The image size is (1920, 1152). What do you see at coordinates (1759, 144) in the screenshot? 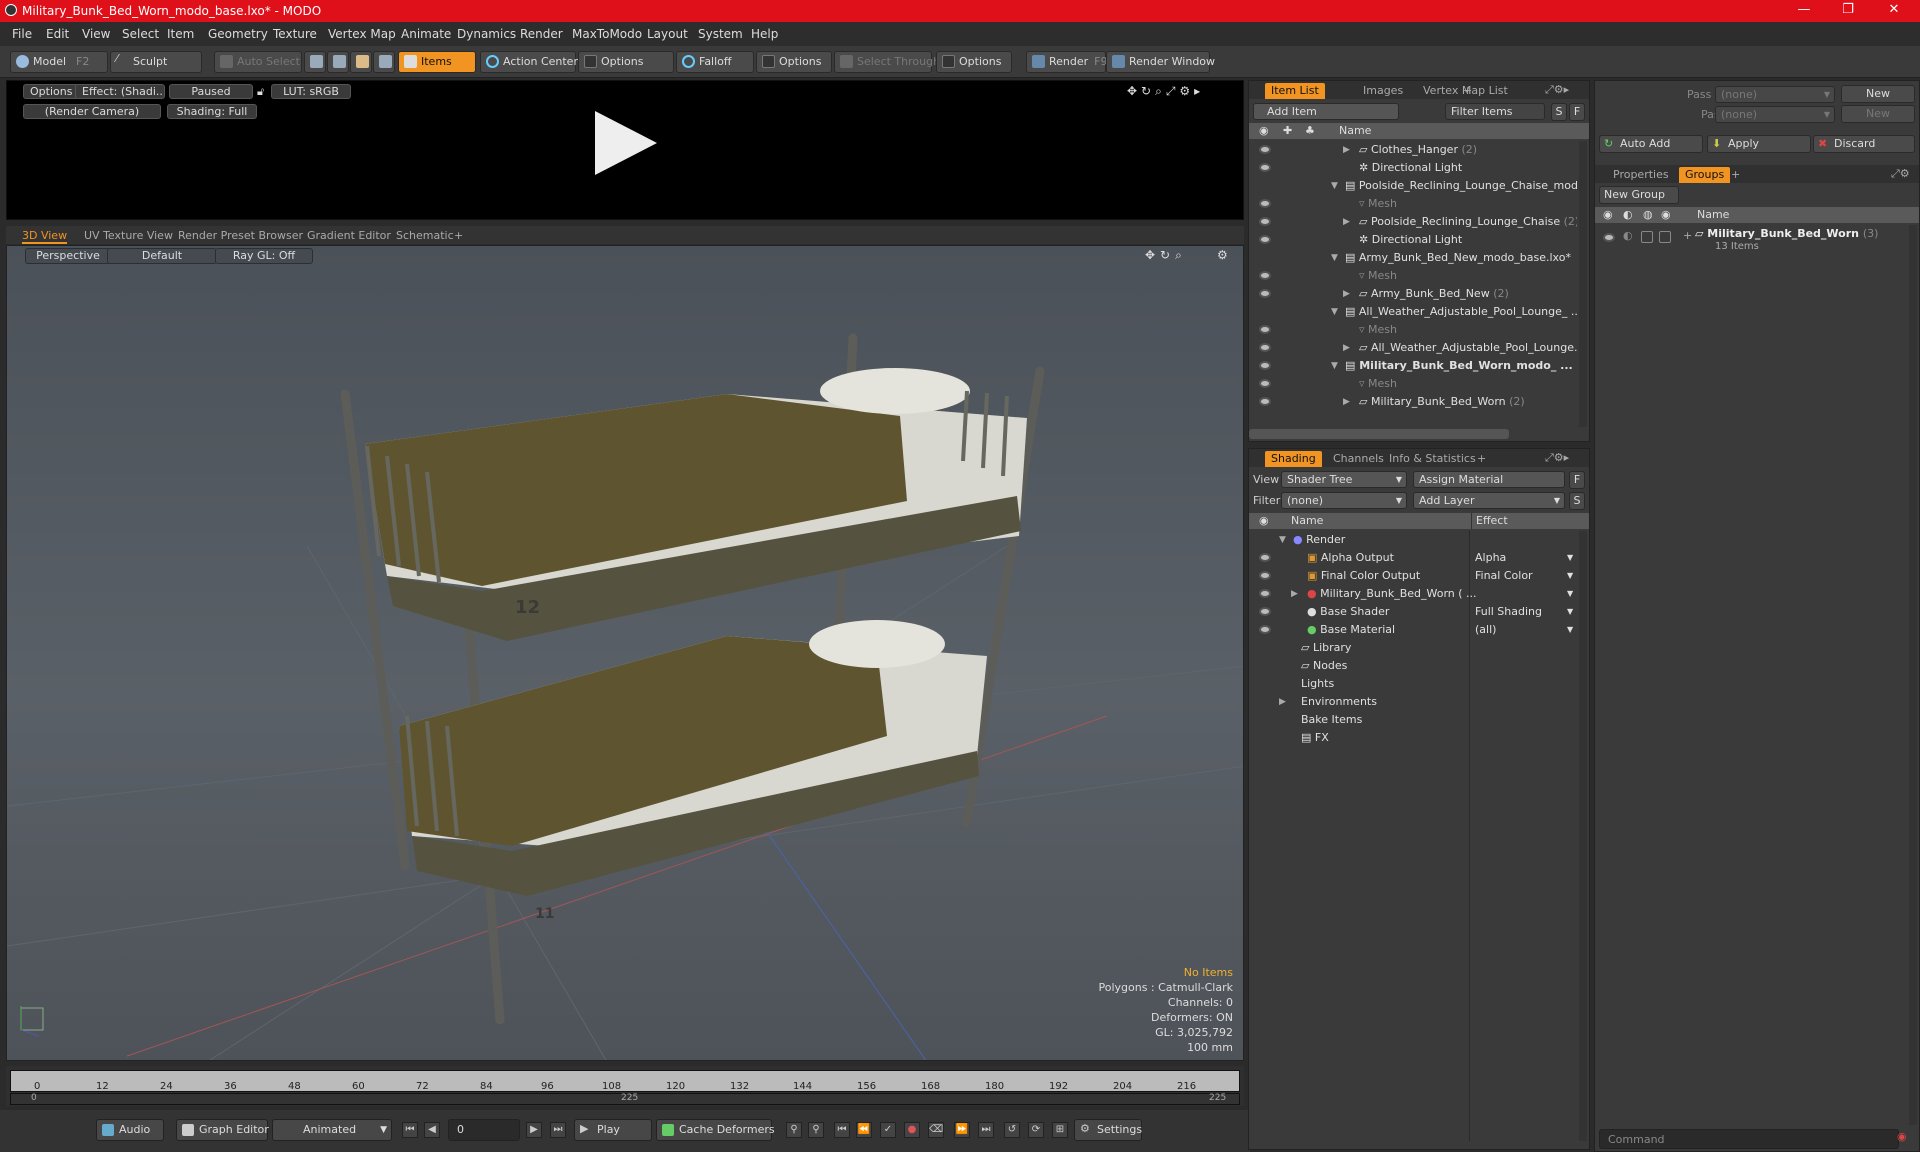
I see `apply-button: ⬇ Apply` at bounding box center [1759, 144].